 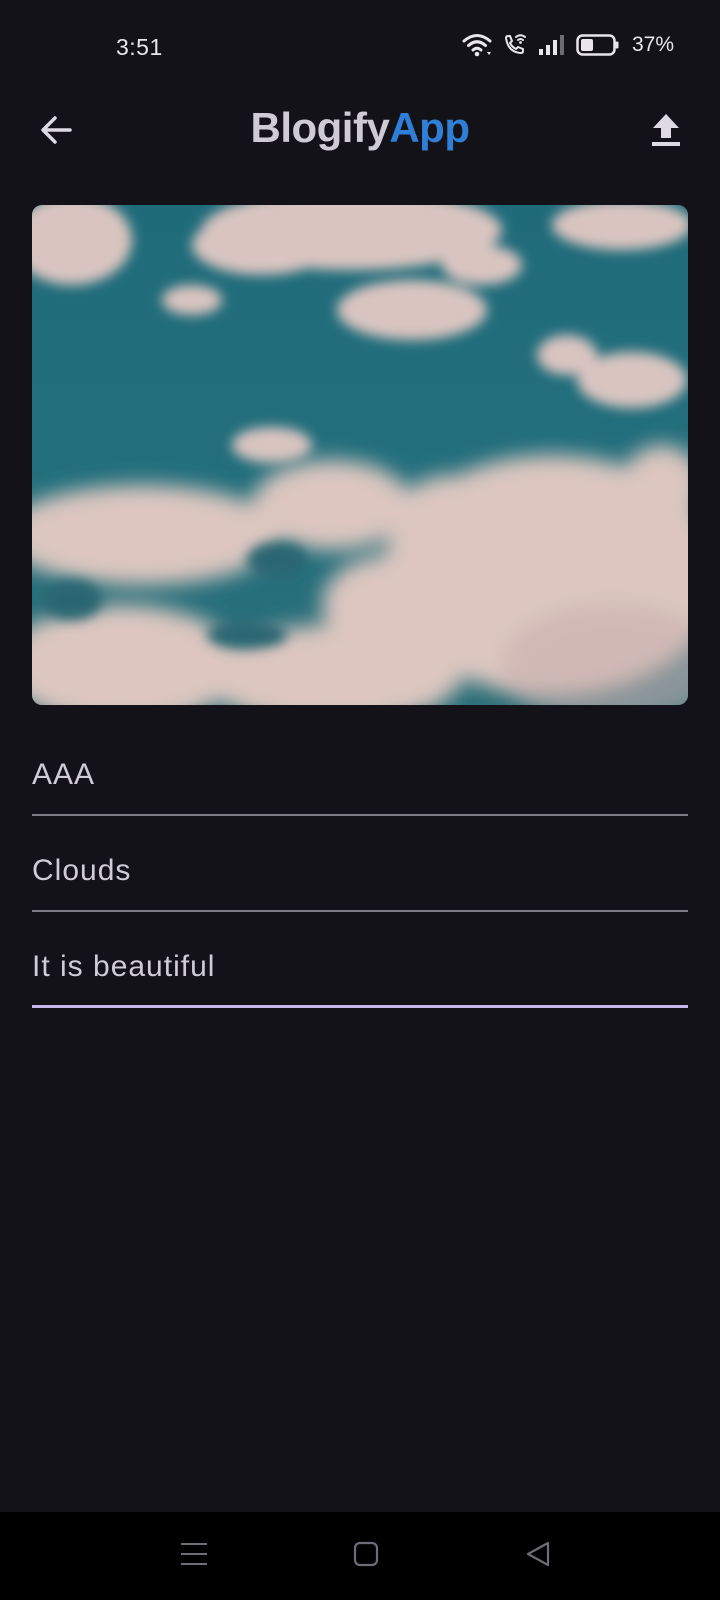 I want to click on nav-back-button, so click(x=538, y=1556).